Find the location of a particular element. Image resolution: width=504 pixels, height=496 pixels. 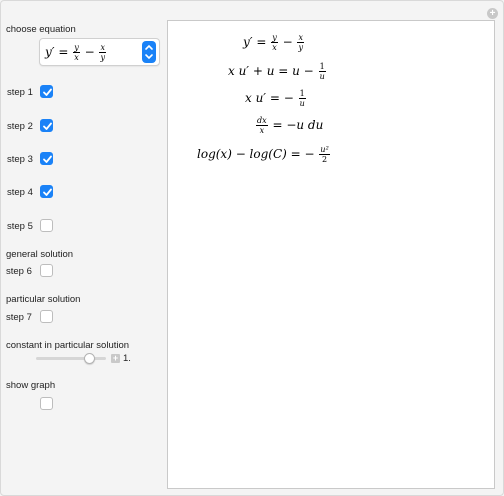

line1-frac2-num: x is located at coordinates (300, 38).